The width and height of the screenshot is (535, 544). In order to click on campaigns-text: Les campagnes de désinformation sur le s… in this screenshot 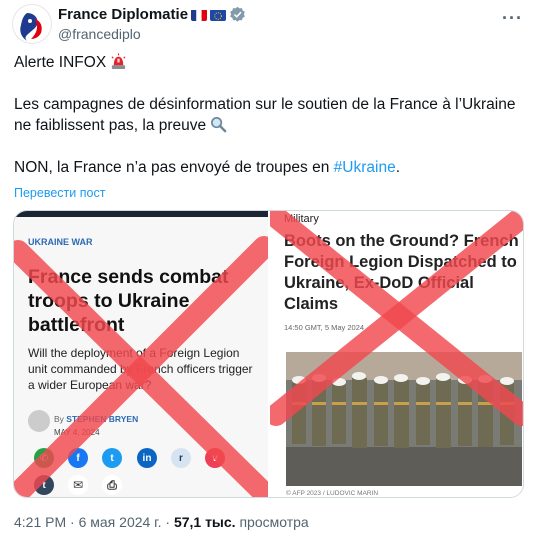, I will do `click(265, 115)`.